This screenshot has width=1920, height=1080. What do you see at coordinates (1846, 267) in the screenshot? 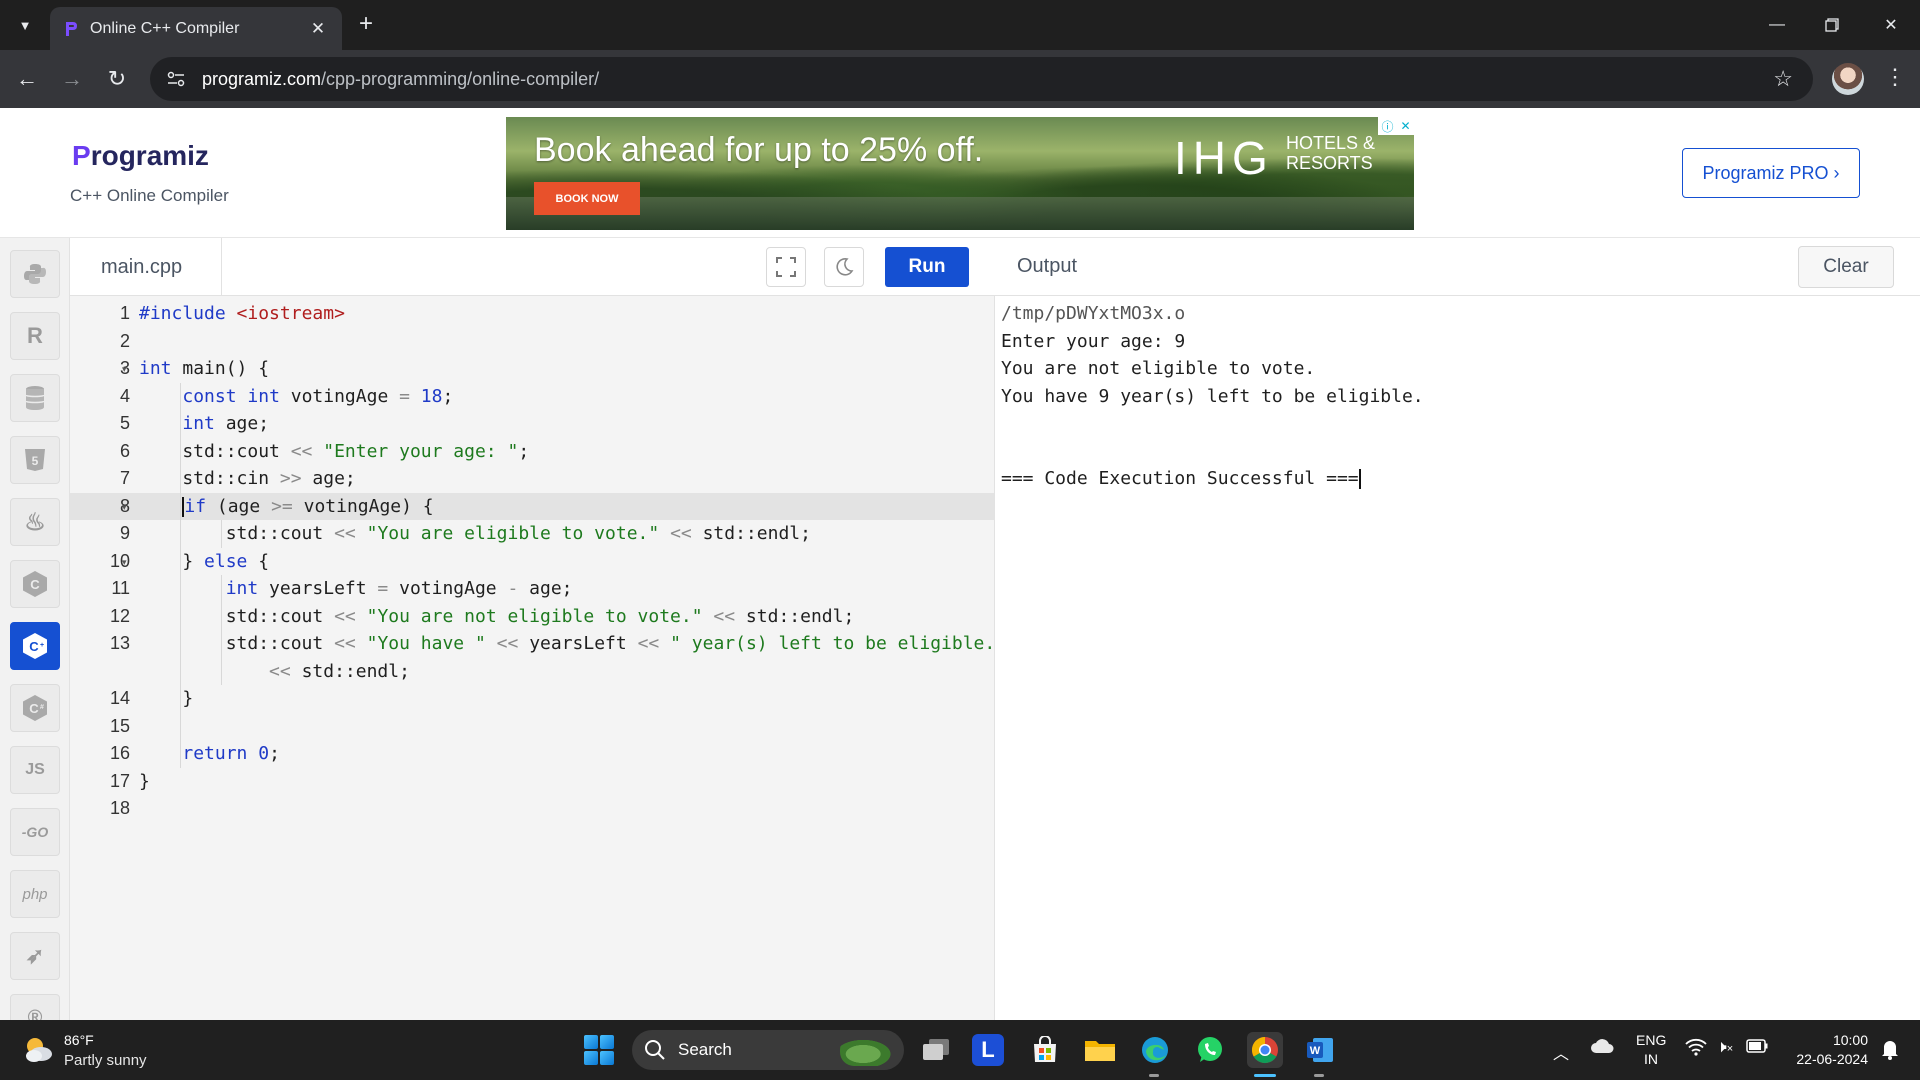
I see `clear-button: Clear` at bounding box center [1846, 267].